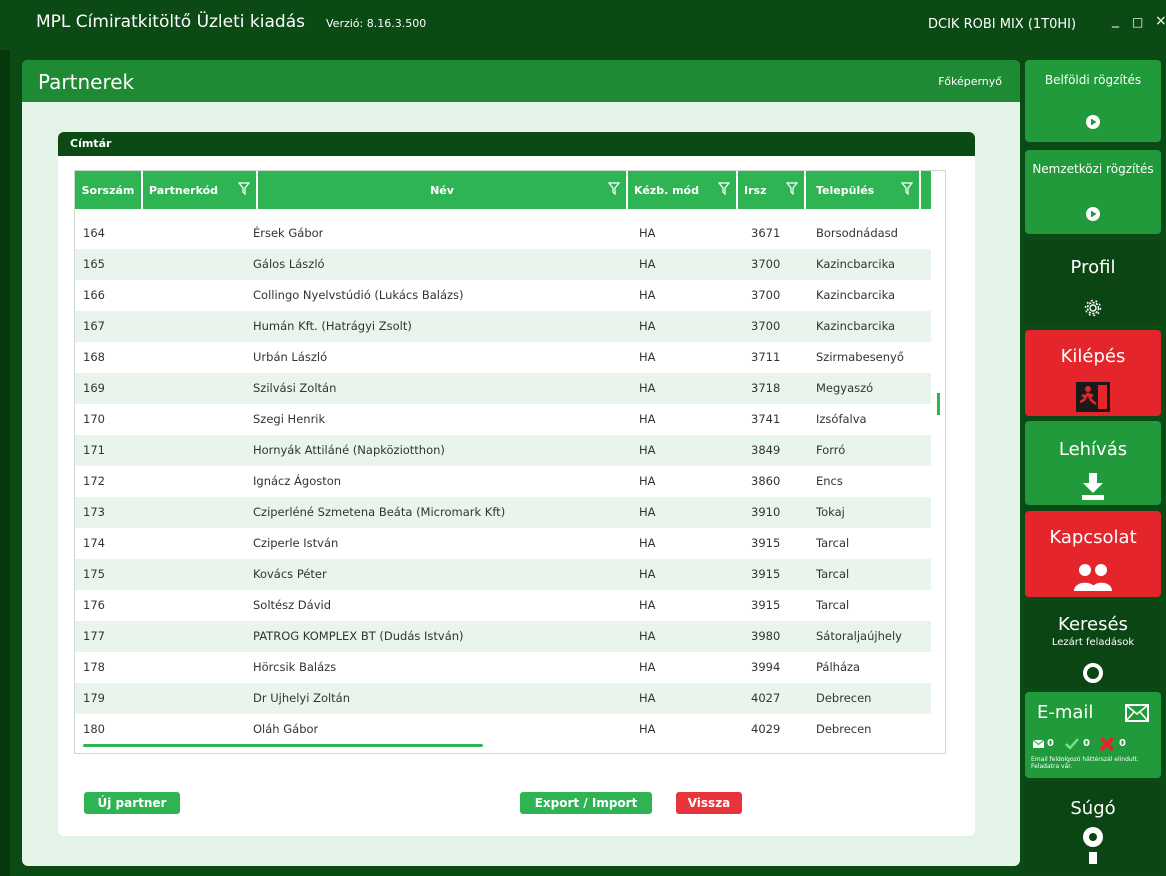 The height and width of the screenshot is (876, 1166). I want to click on table-row: 165Gálos LászlóHA3700Kazincbarcika37, so click(504, 264).